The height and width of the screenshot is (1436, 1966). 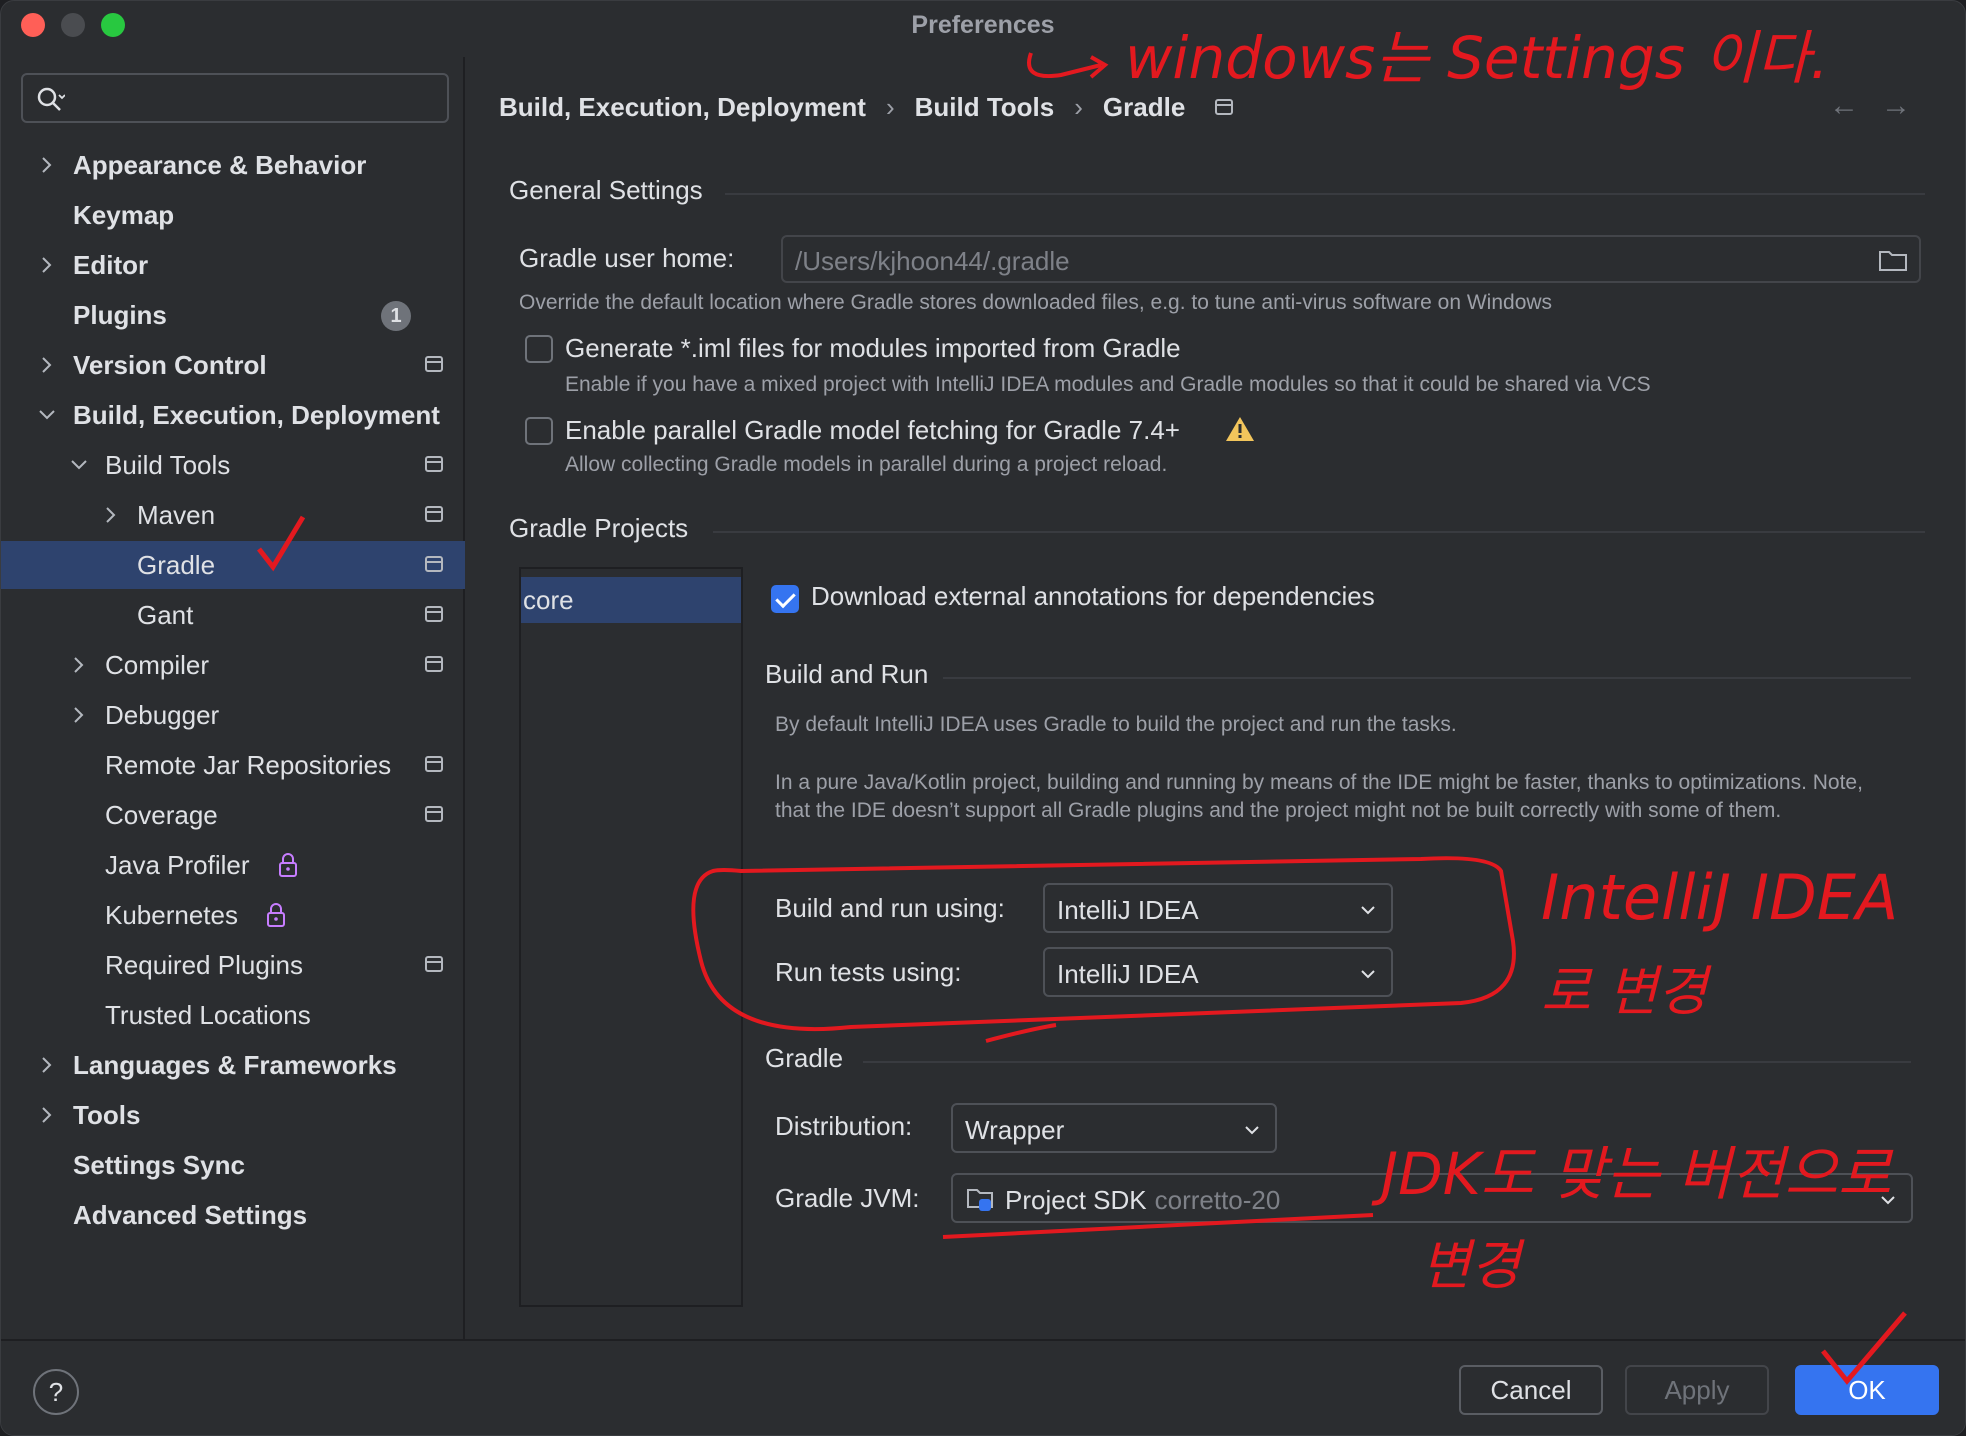 I want to click on gradle-projects-title: Gradle Projects, so click(x=599, y=528).